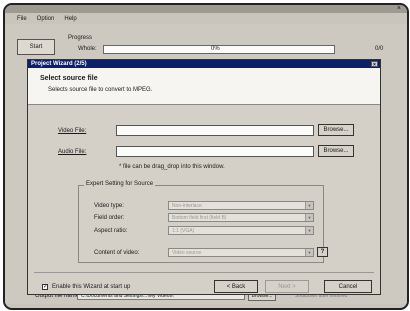 The width and height of the screenshot is (410, 311). Describe the element at coordinates (109, 218) in the screenshot. I see `field-order-label: Field order:` at that location.